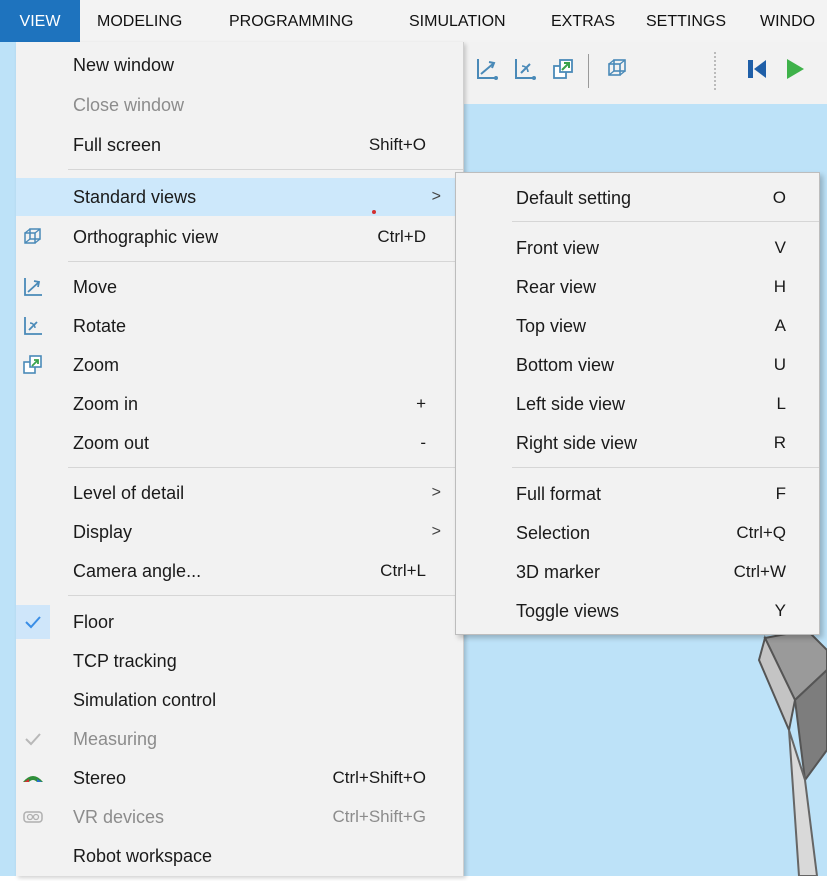 The width and height of the screenshot is (827, 881). What do you see at coordinates (239, 287) in the screenshot?
I see `menu-item-move: Move` at bounding box center [239, 287].